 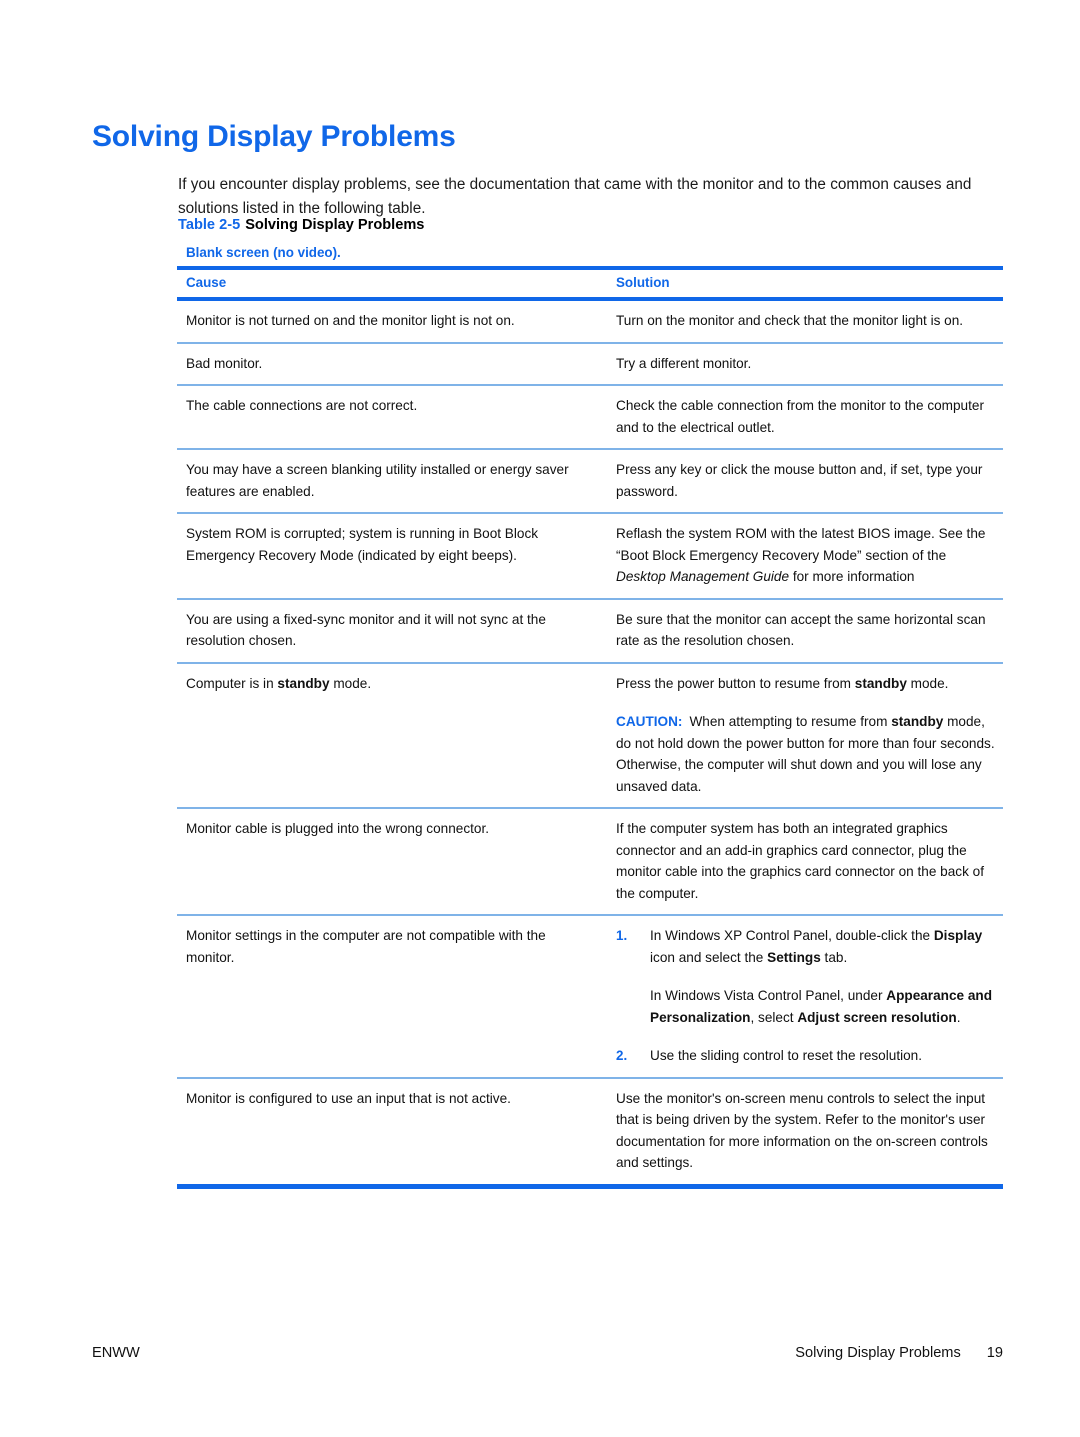 What do you see at coordinates (302, 405) in the screenshot?
I see `cause-text: The cable connections are not correct.` at bounding box center [302, 405].